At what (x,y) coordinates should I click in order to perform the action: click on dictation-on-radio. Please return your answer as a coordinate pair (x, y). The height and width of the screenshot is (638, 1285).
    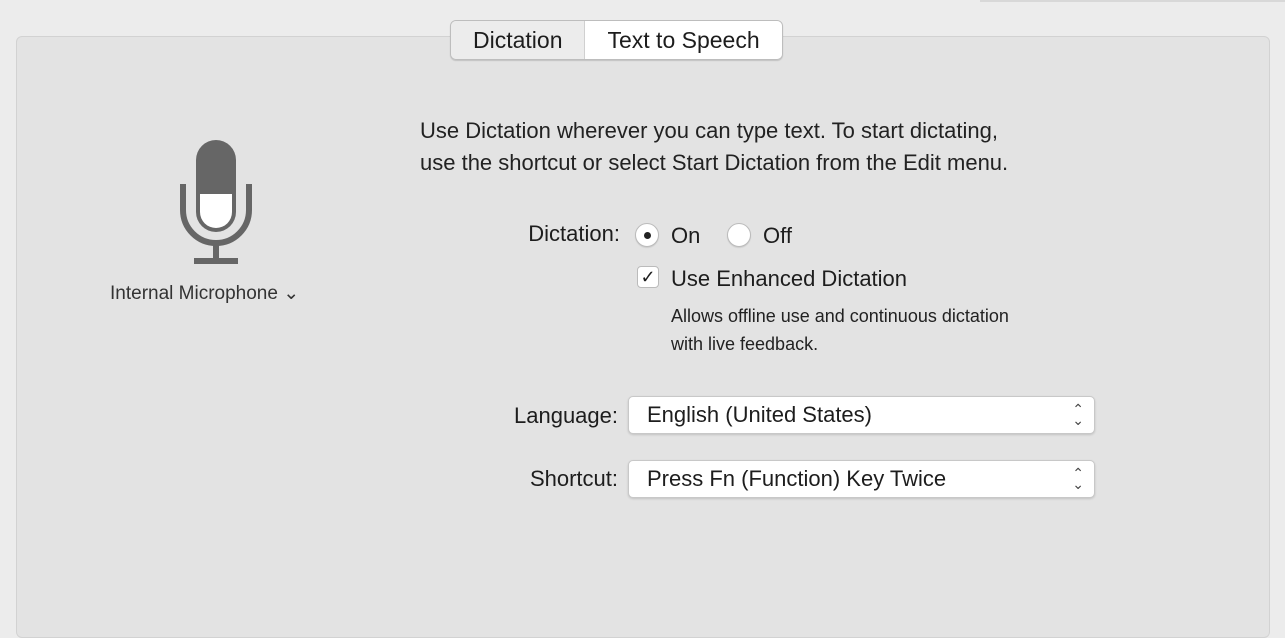
    Looking at the image, I should click on (647, 235).